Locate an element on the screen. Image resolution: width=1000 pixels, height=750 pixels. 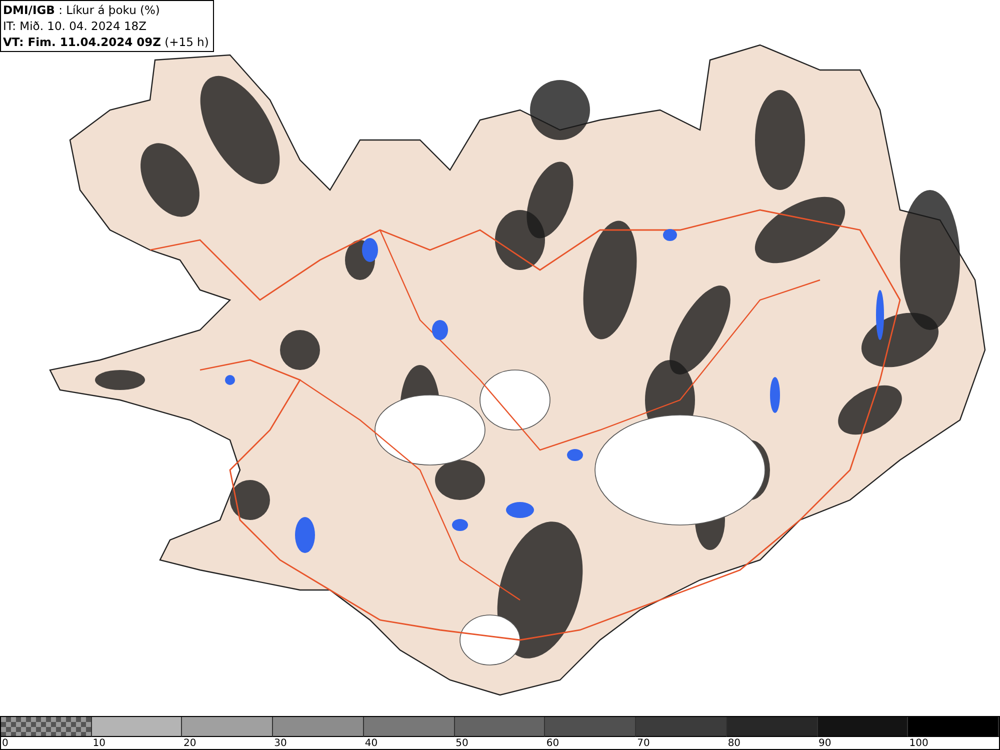
scale-label: 40 is located at coordinates (371, 743).